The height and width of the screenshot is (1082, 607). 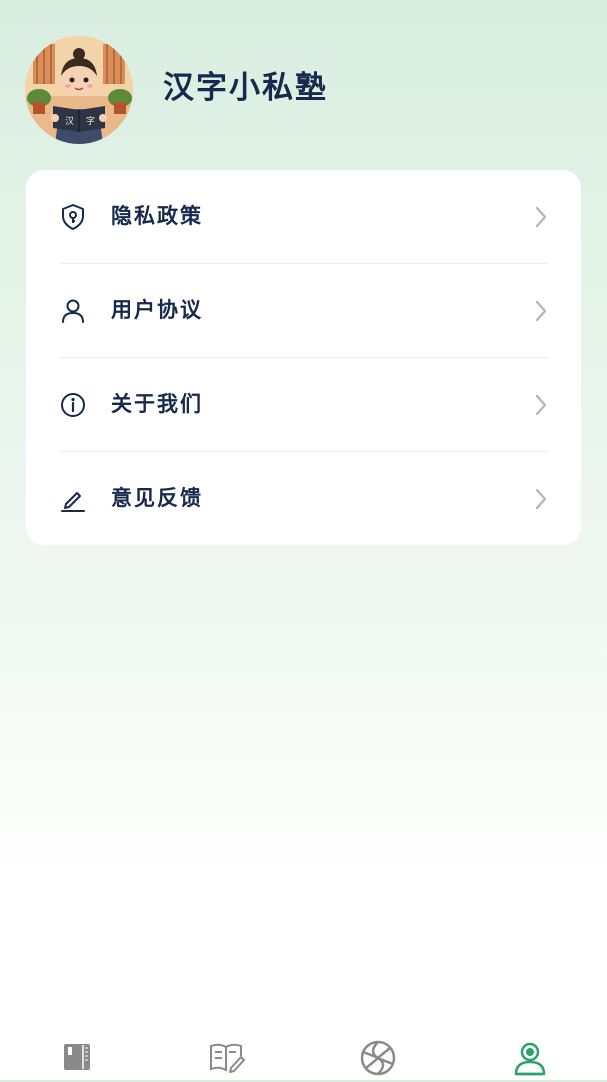 I want to click on menu-item-label: 意见反馈, so click(x=157, y=497).